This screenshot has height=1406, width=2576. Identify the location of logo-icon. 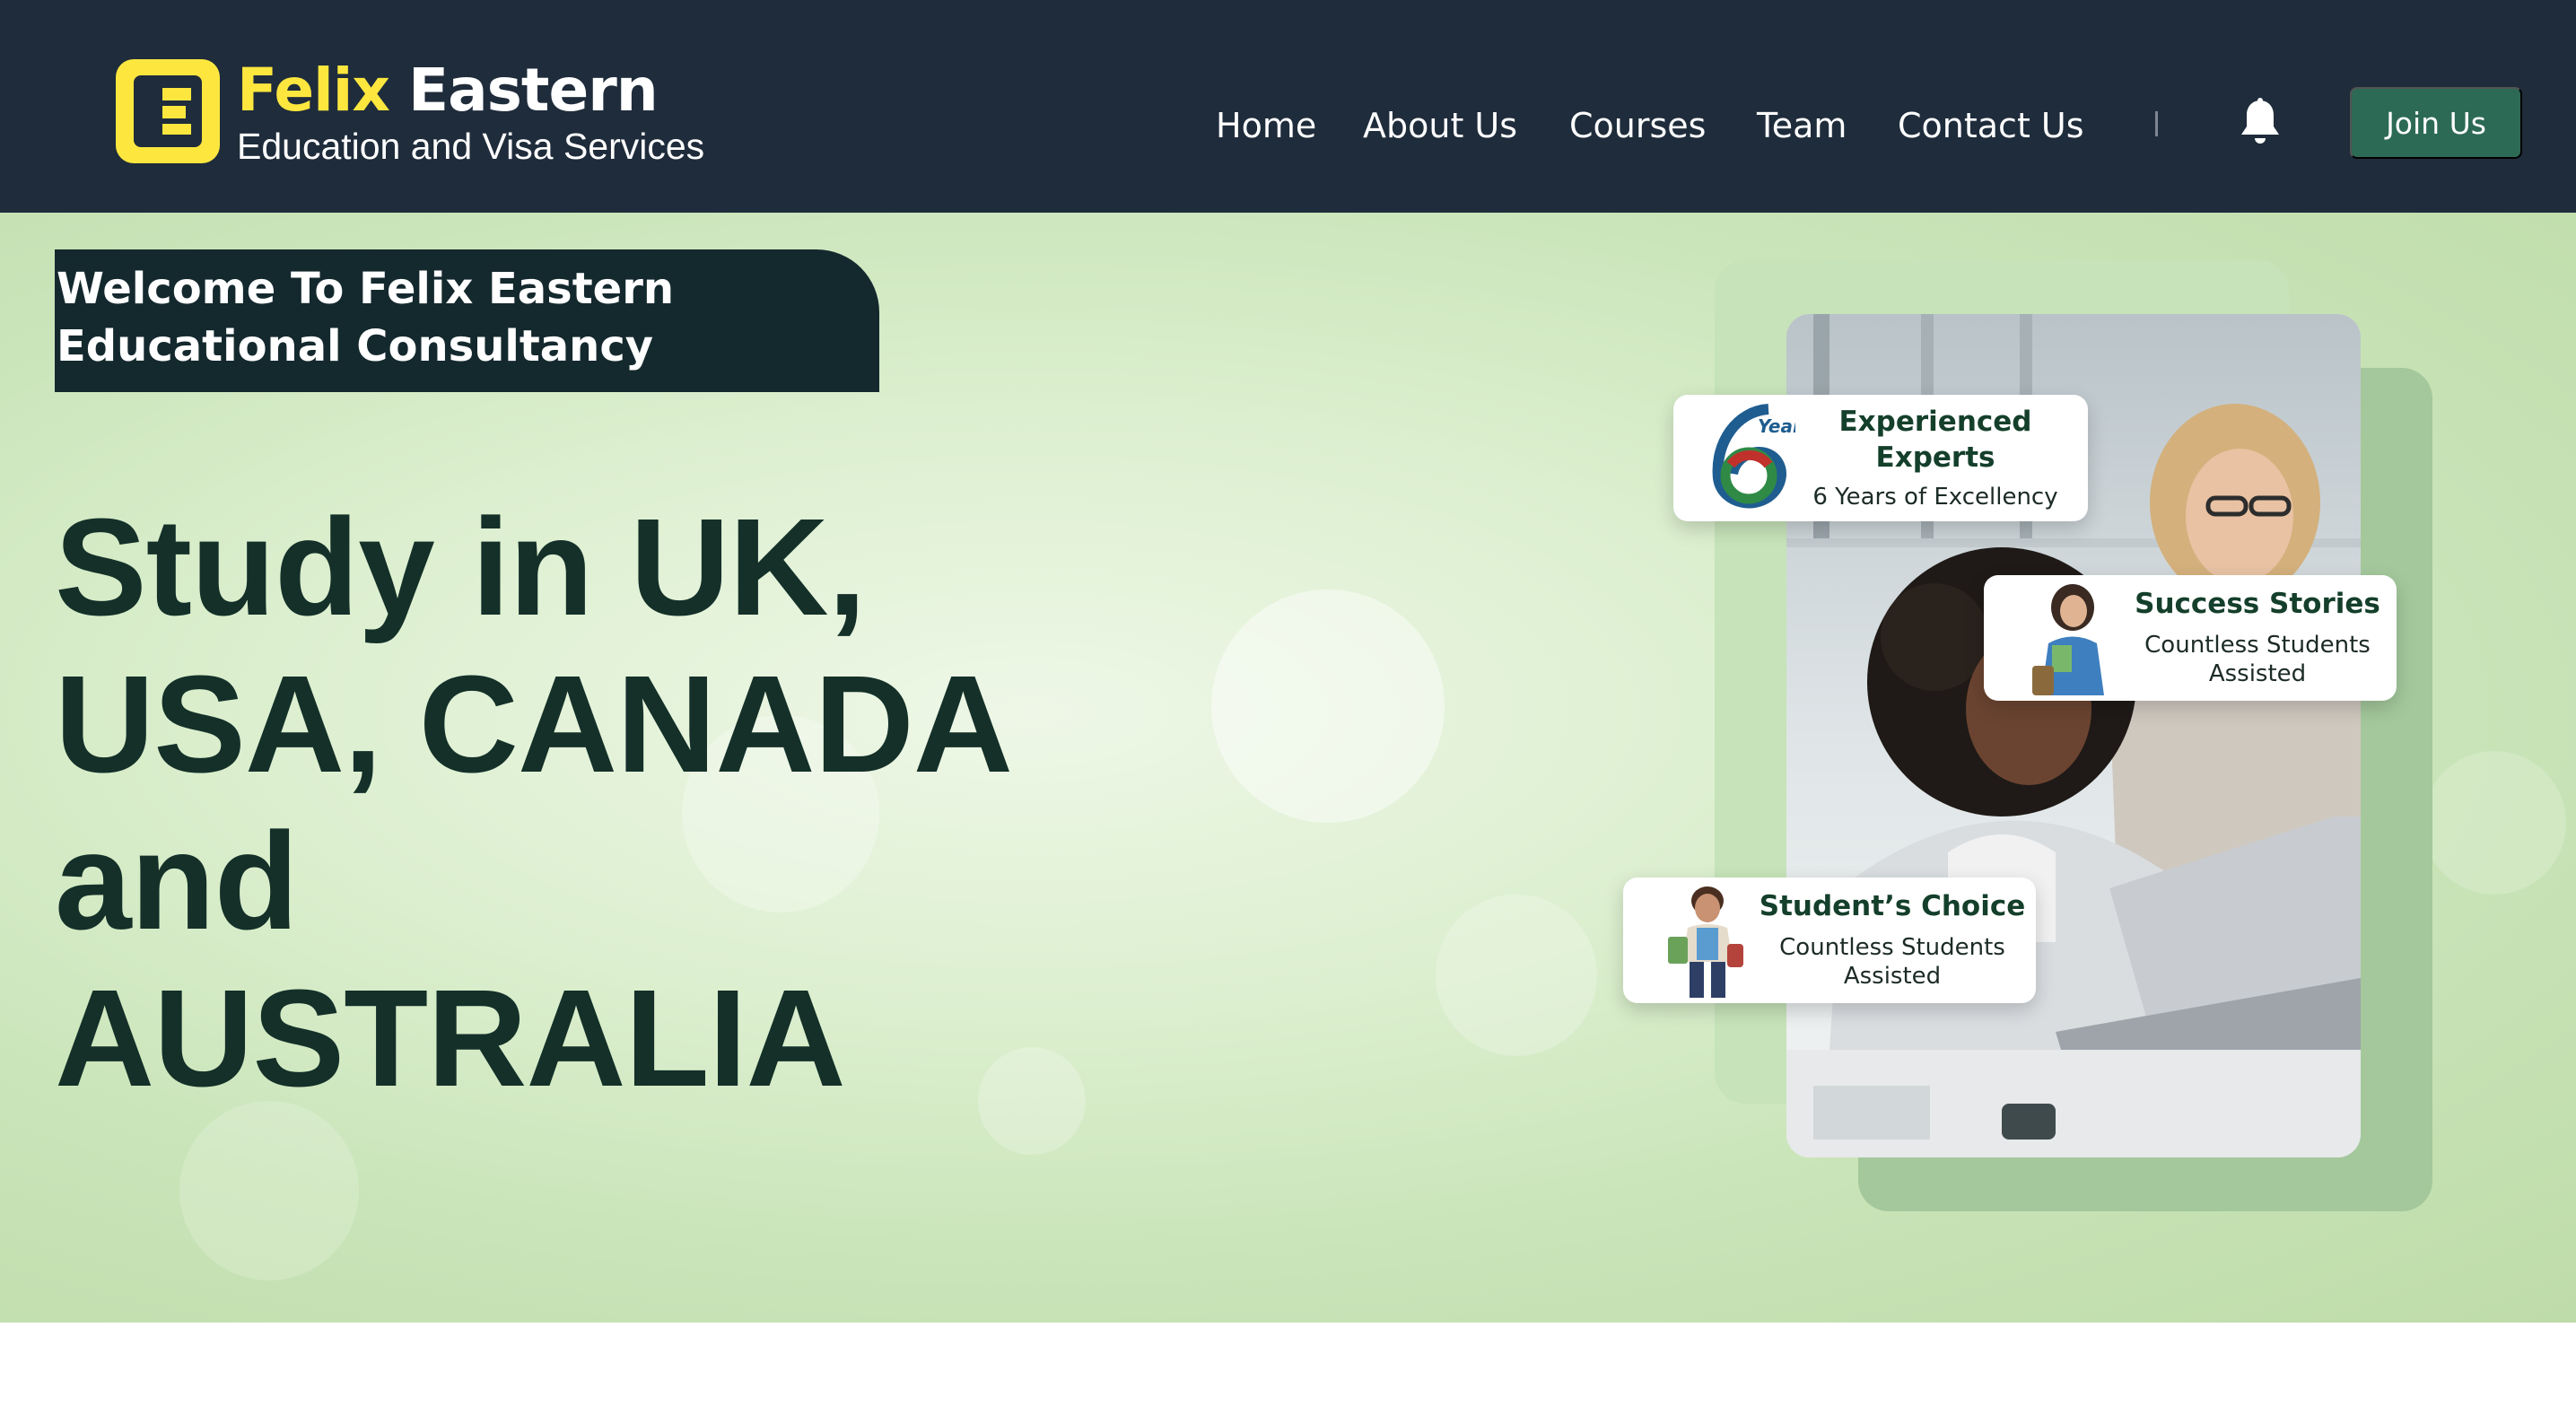
(168, 111).